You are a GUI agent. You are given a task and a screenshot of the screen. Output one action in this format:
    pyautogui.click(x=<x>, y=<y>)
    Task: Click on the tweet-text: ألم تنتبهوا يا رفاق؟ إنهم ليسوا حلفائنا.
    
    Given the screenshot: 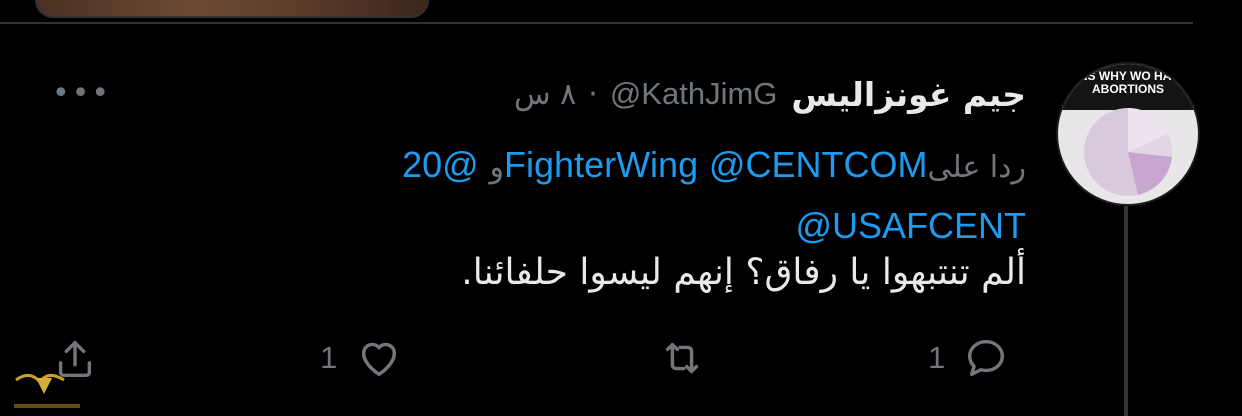 What is the action you would take?
    pyautogui.click(x=743, y=272)
    